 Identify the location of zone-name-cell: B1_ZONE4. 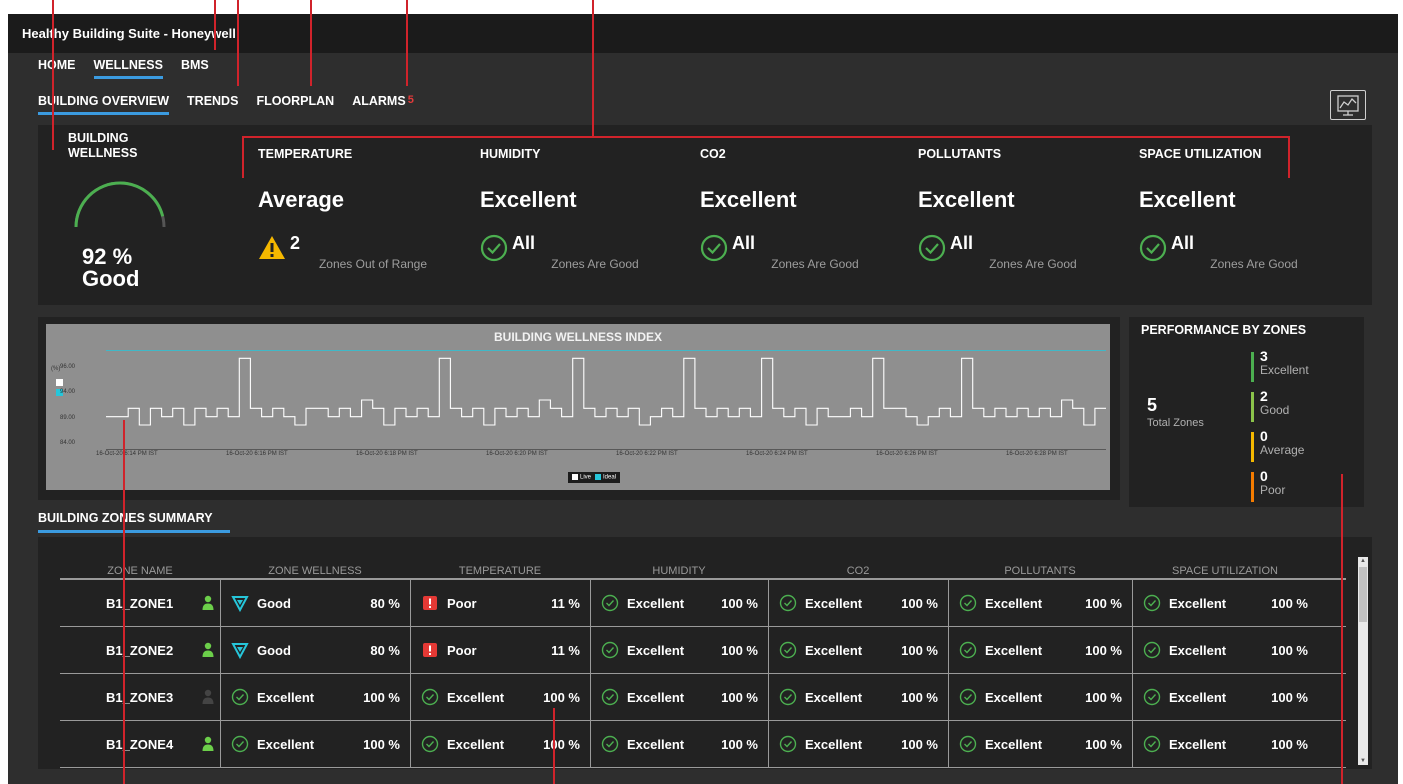
(140, 744).